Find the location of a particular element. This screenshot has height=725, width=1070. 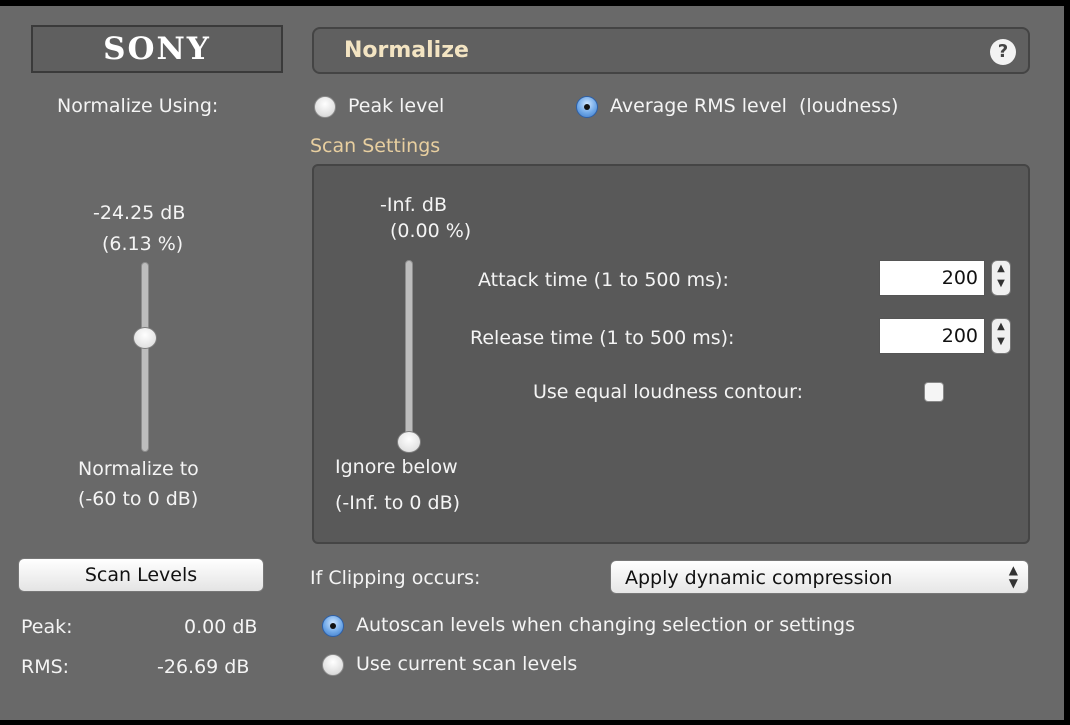

peak-value: 0.00 dB is located at coordinates (221, 627).